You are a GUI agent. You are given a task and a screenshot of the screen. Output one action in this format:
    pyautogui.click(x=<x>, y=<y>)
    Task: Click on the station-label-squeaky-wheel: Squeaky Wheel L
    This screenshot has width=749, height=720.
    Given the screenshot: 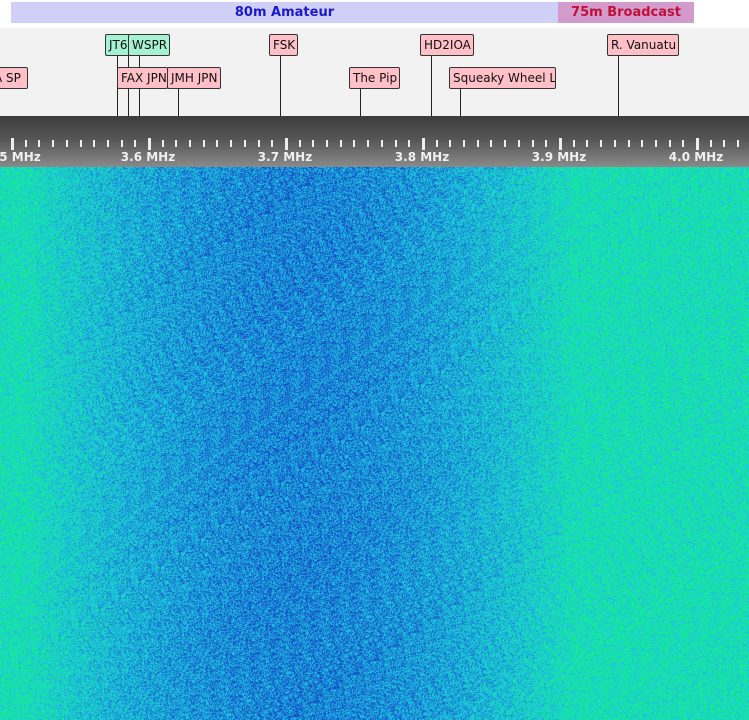 What is the action you would take?
    pyautogui.click(x=502, y=78)
    